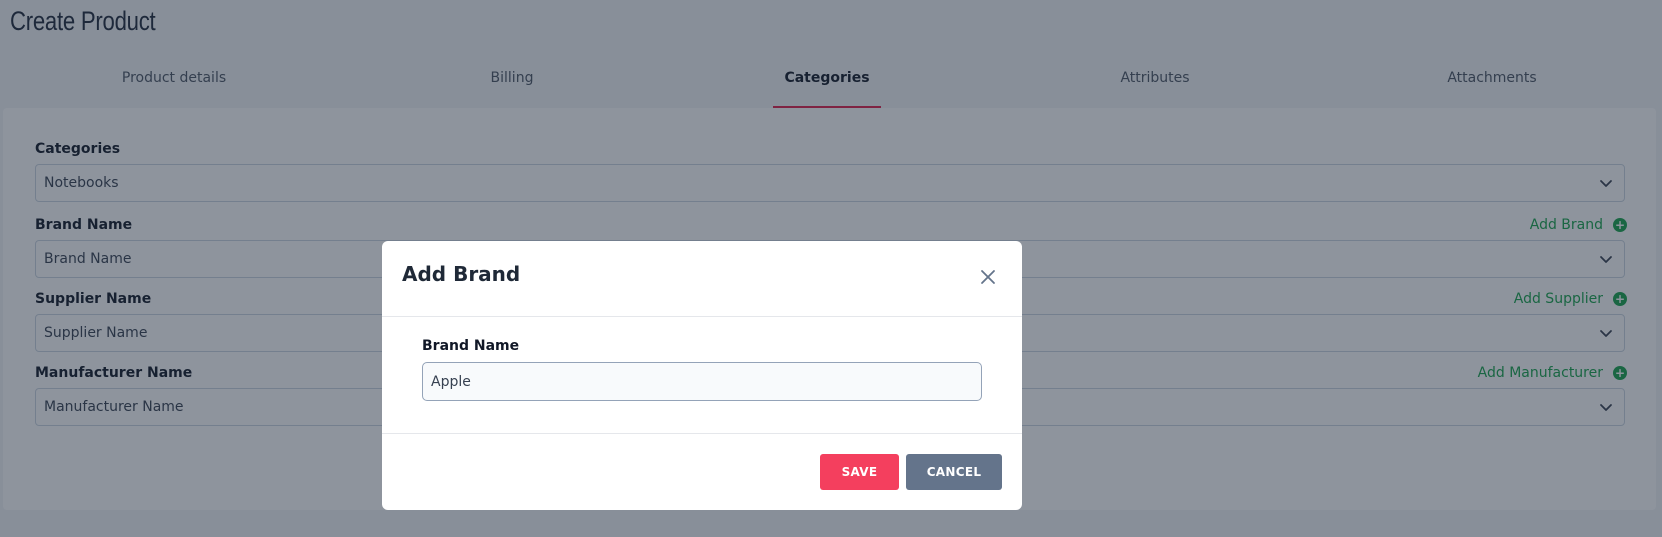 This screenshot has height=537, width=1662. I want to click on save-button: SAVE, so click(859, 472).